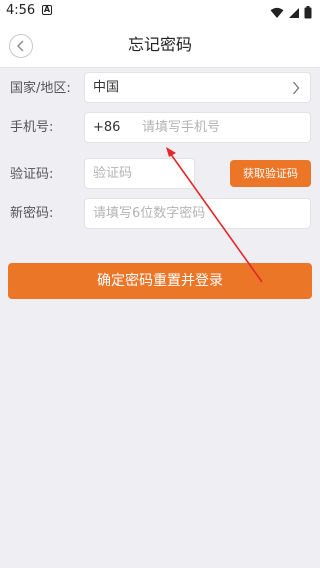 This screenshot has height=568, width=320. I want to click on status-time: 4:56, so click(21, 10).